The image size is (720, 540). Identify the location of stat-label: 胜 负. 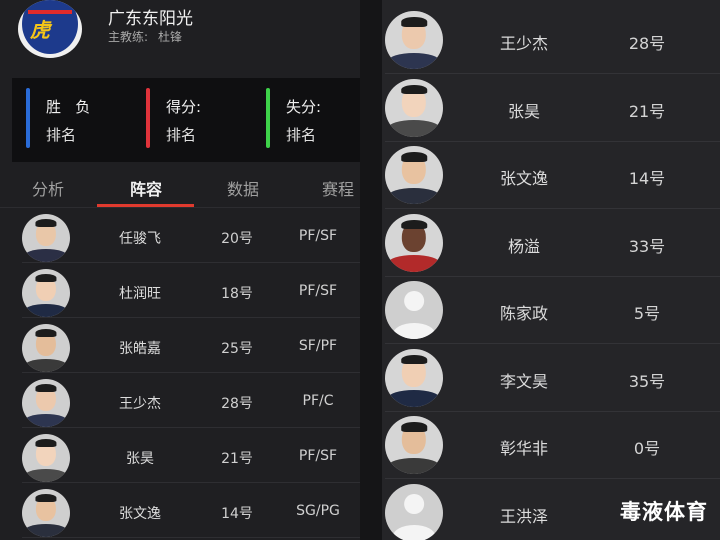
(68, 107).